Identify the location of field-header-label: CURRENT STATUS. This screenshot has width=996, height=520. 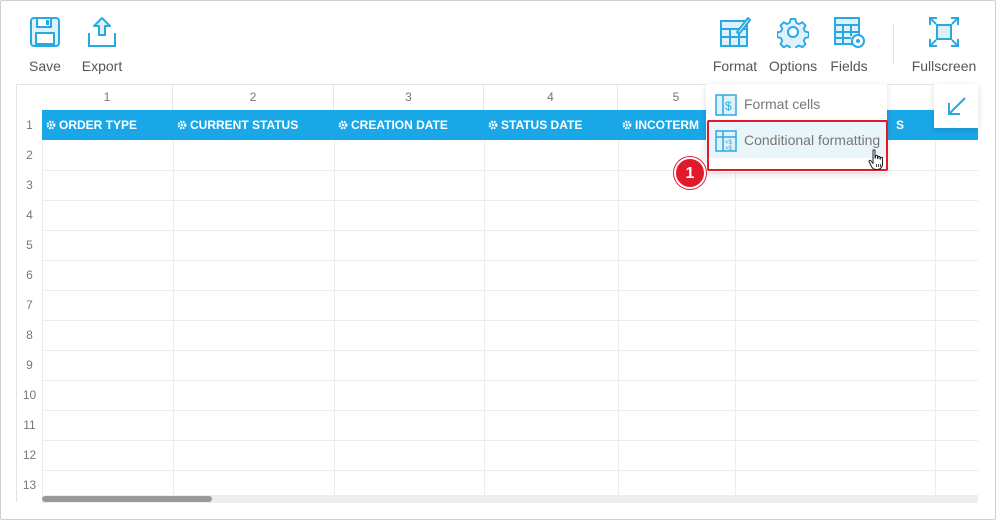
(244, 125).